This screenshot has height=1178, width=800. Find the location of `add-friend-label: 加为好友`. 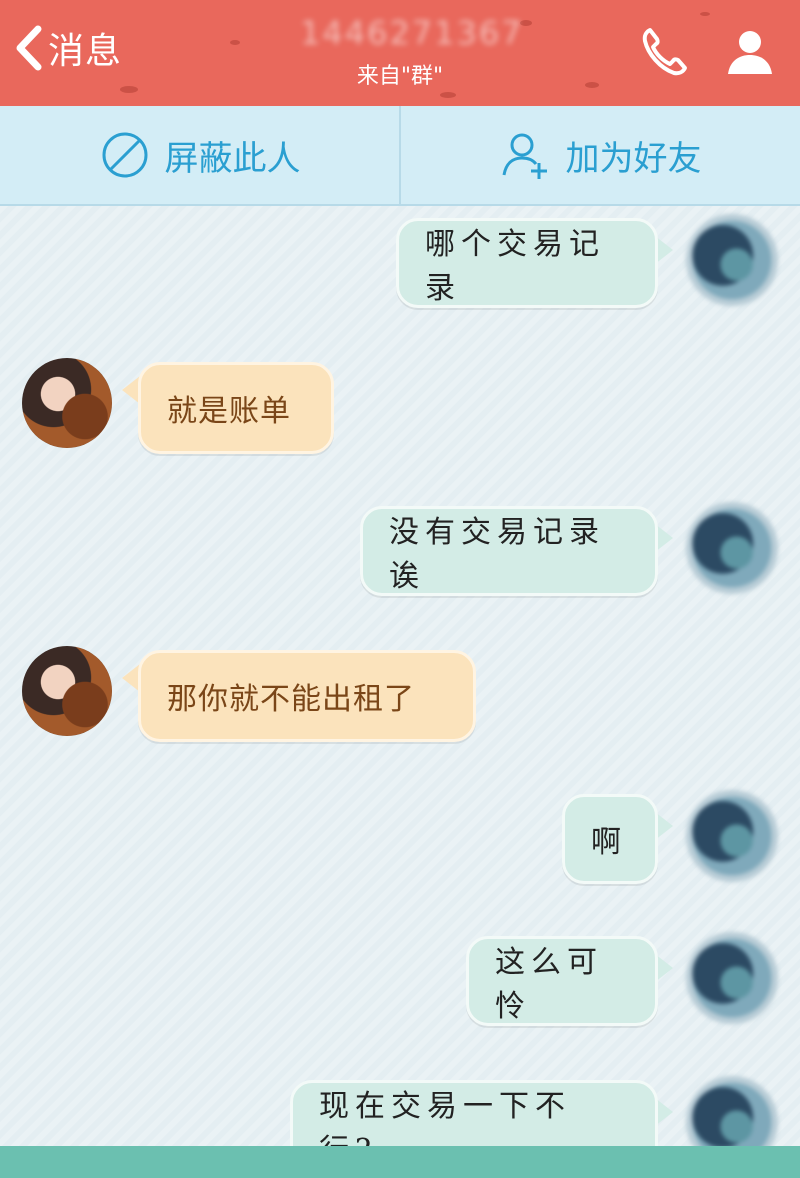

add-friend-label: 加为好友 is located at coordinates (633, 158).